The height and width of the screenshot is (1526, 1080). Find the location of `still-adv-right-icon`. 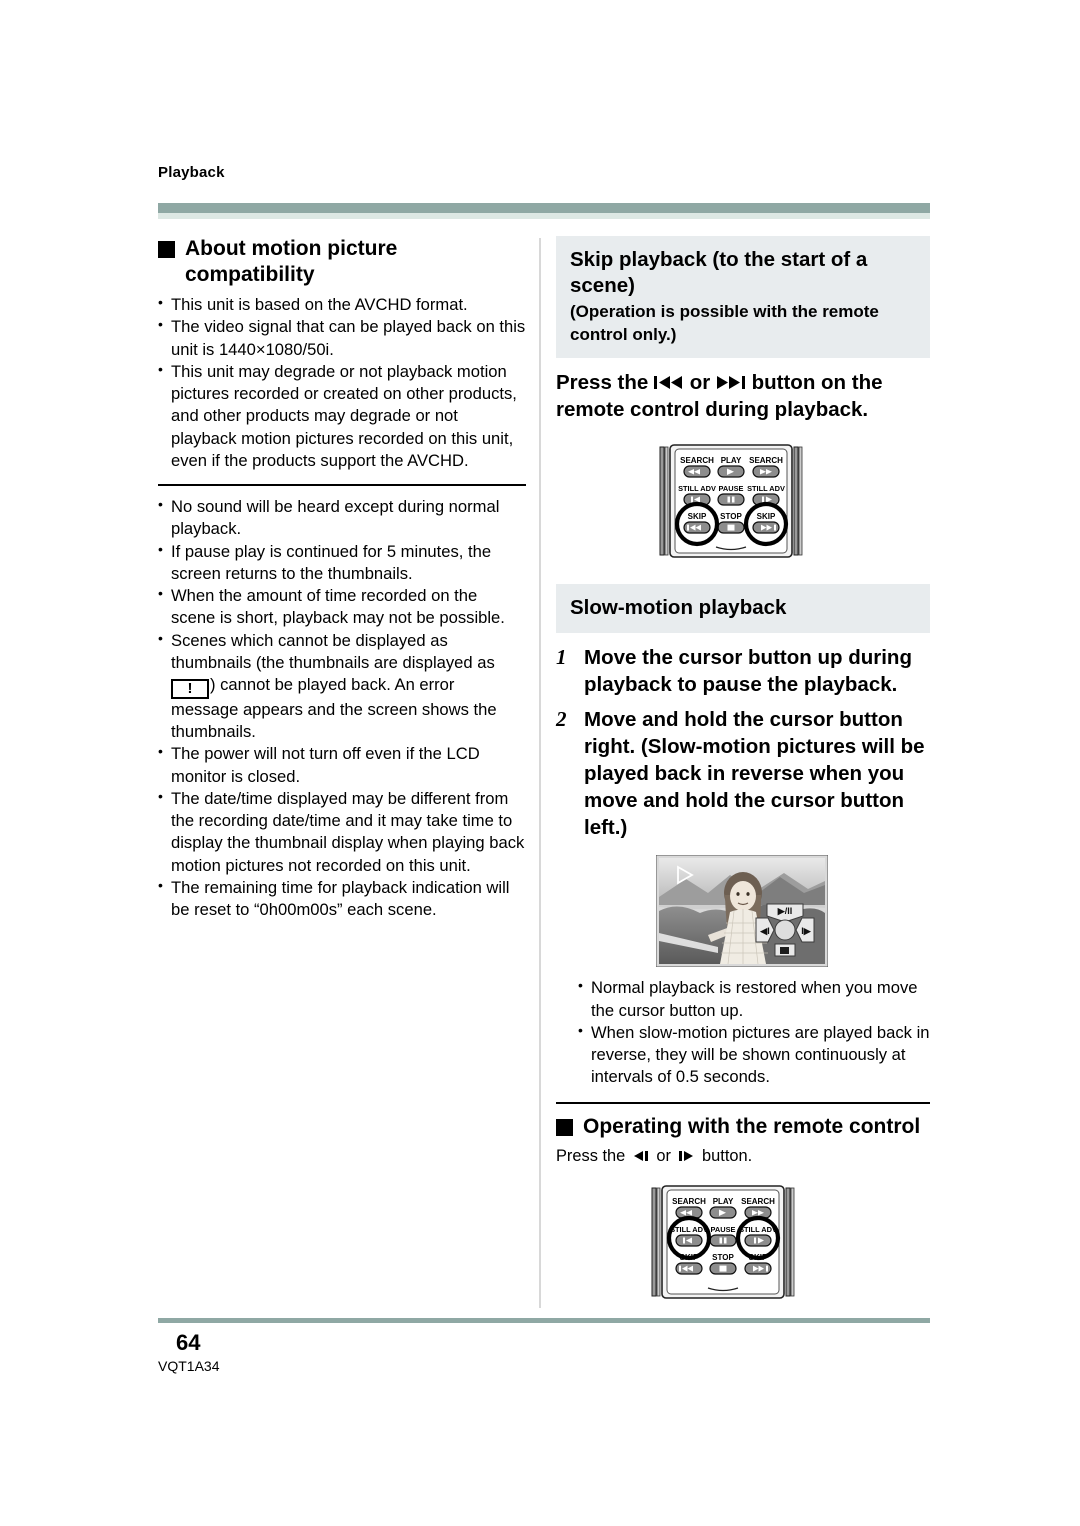

still-adv-right-icon is located at coordinates (686, 1156).